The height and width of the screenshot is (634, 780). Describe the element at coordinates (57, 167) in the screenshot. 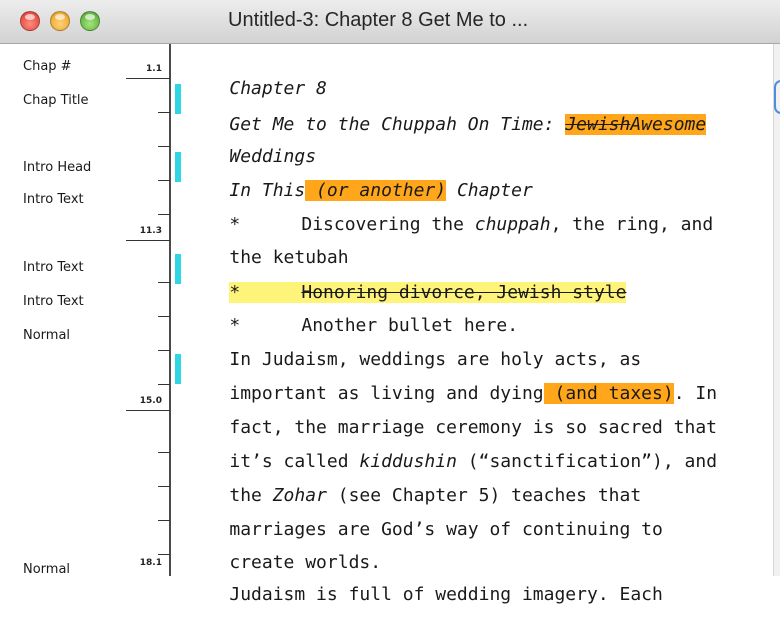

I see `style-label-intro-head: Intro Head` at that location.